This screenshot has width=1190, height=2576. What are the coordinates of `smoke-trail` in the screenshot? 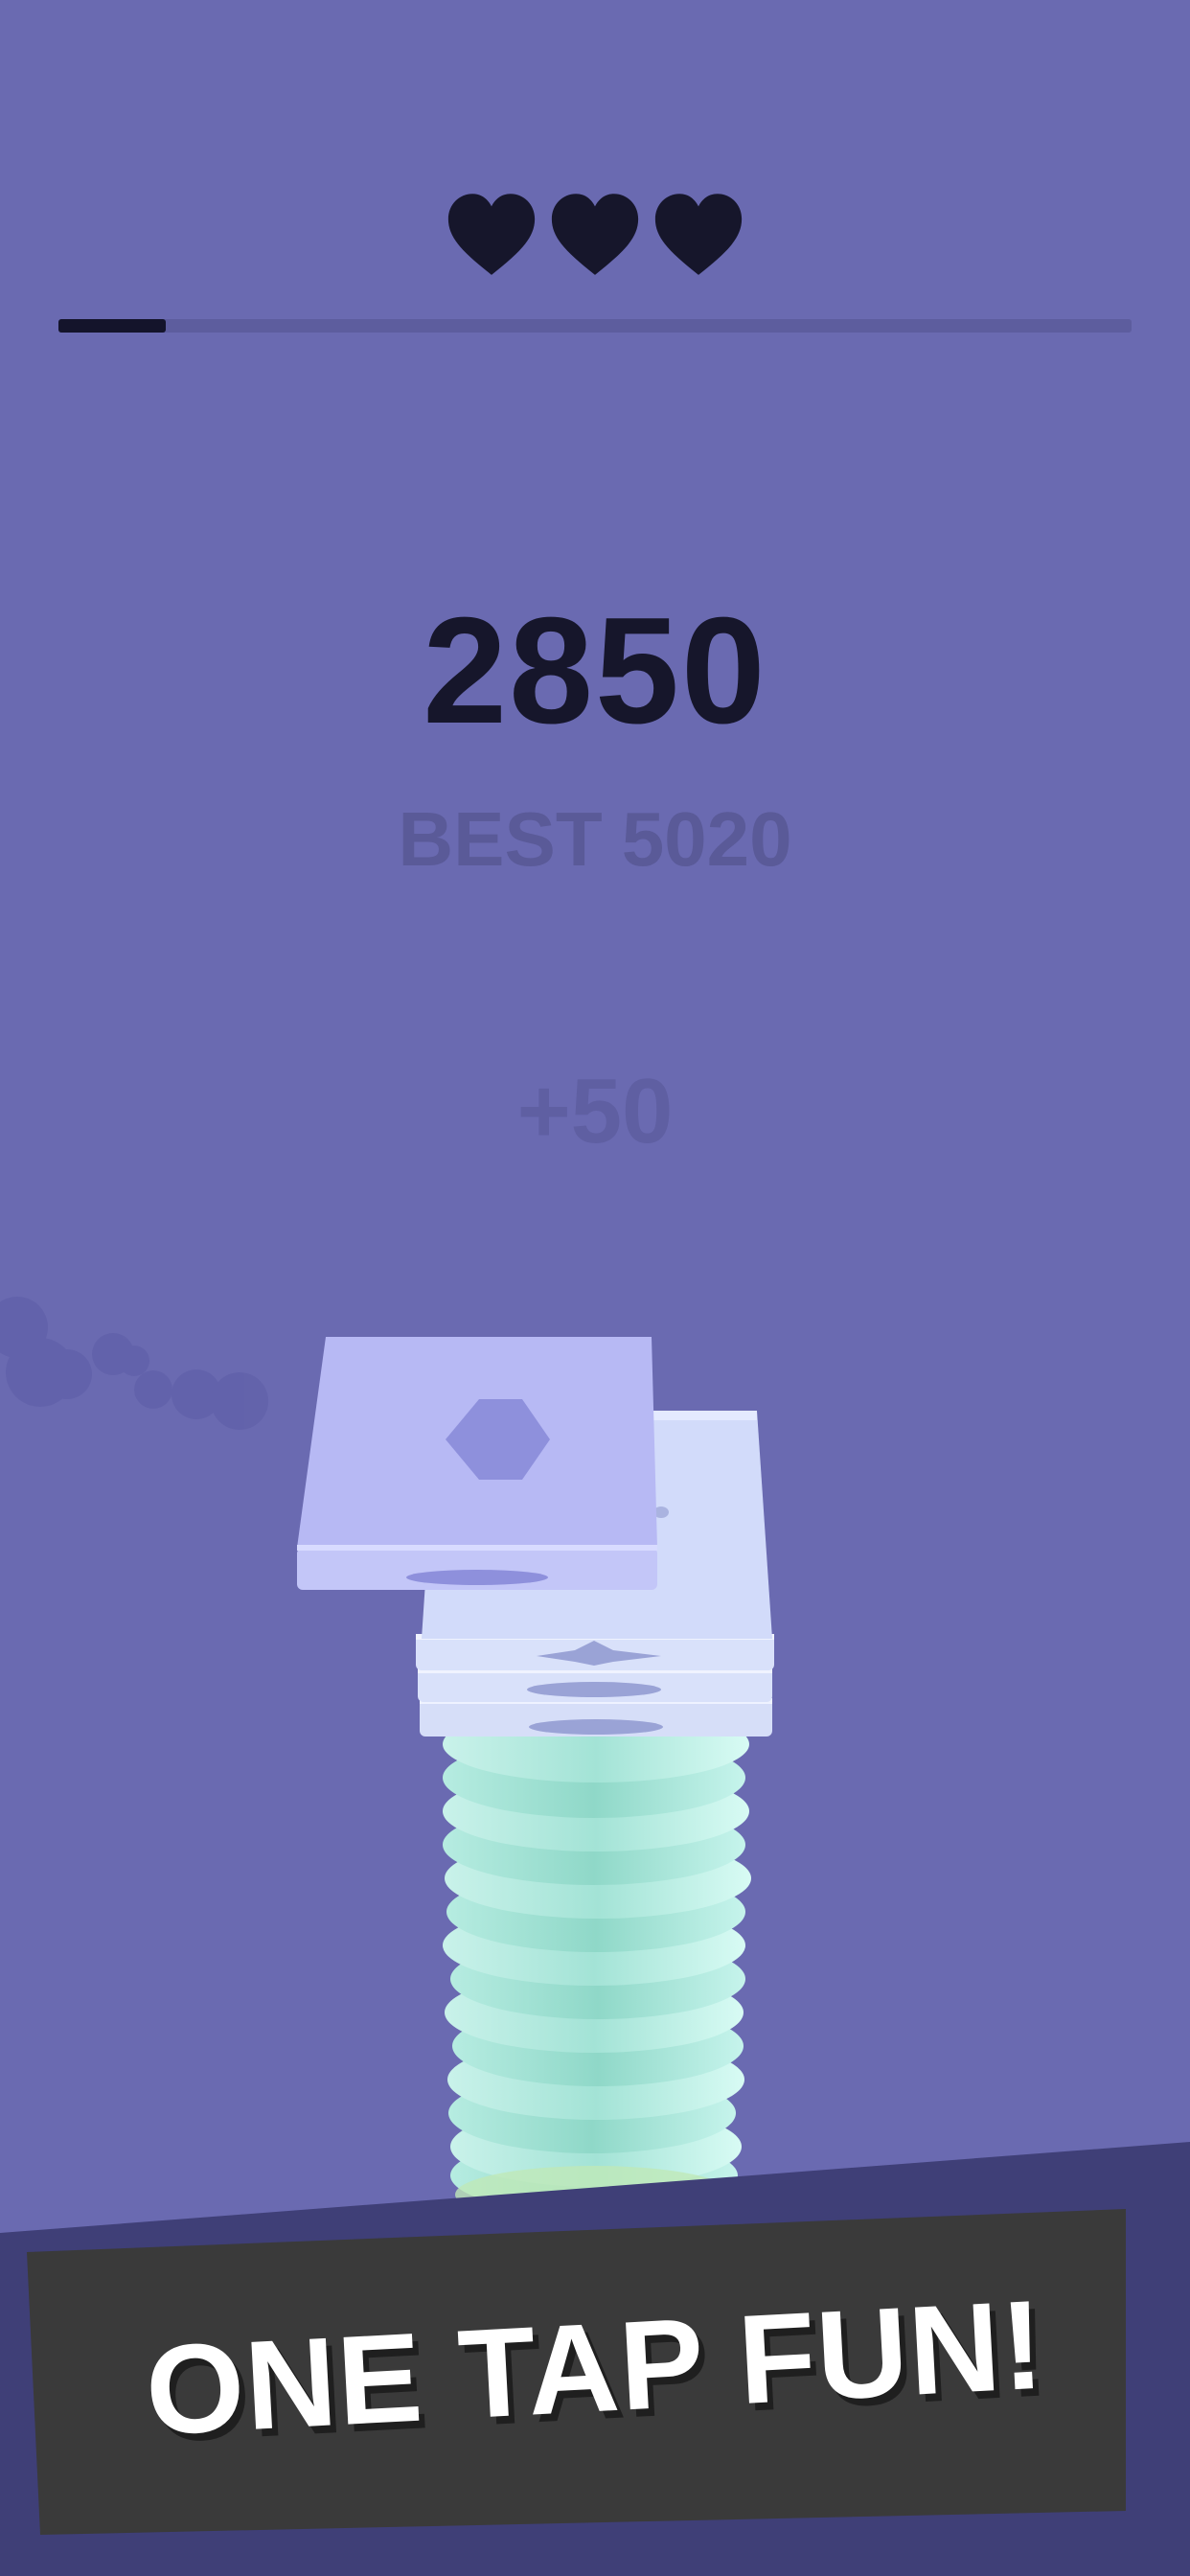 It's located at (134, 1364).